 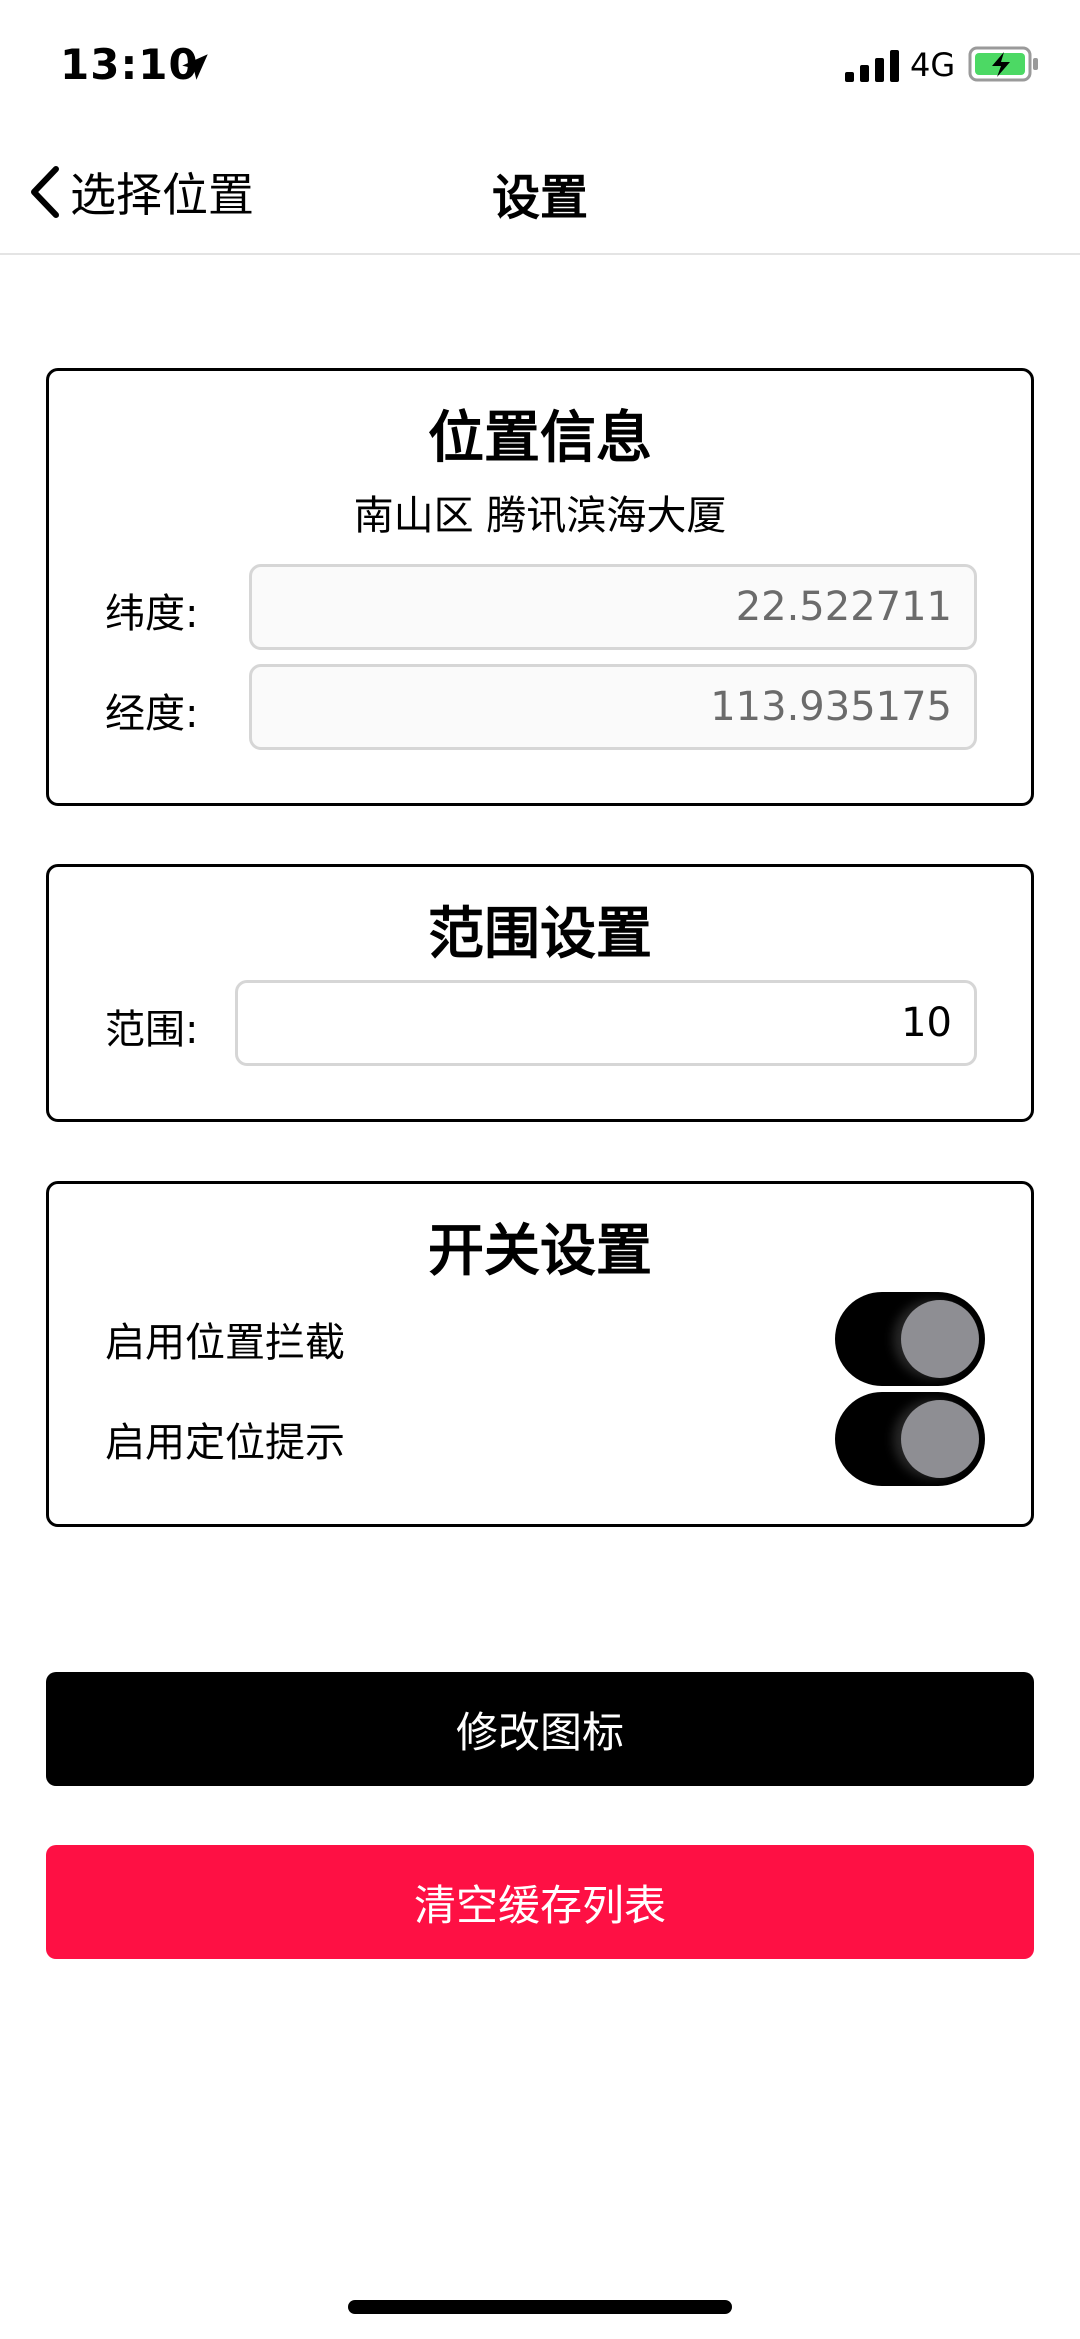 I want to click on location-prompt-label: 启用定位提示, so click(x=225, y=1443).